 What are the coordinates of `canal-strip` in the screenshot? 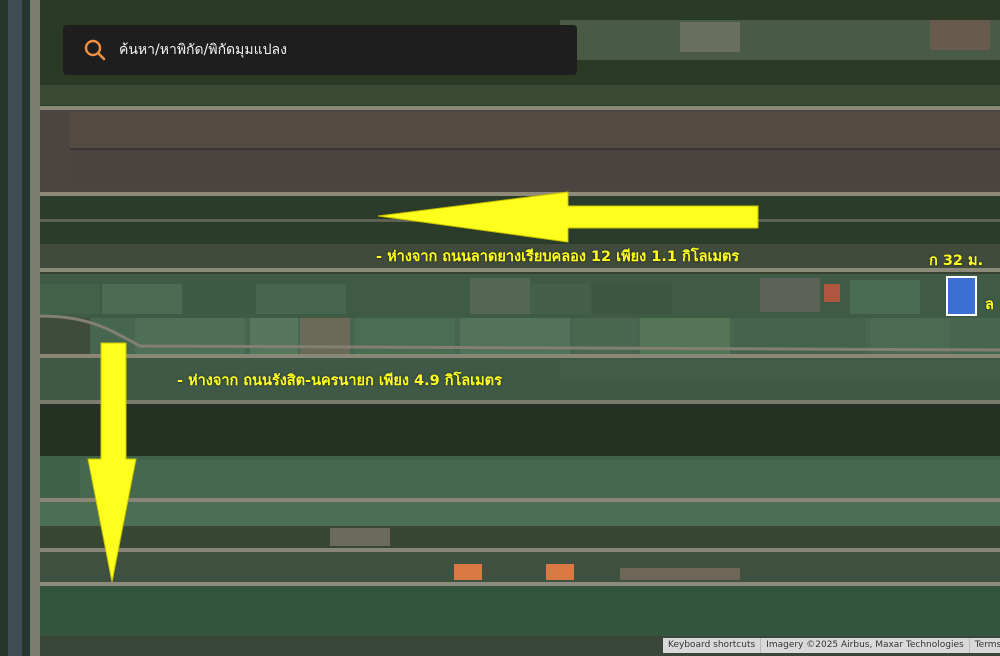 It's located at (20, 328).